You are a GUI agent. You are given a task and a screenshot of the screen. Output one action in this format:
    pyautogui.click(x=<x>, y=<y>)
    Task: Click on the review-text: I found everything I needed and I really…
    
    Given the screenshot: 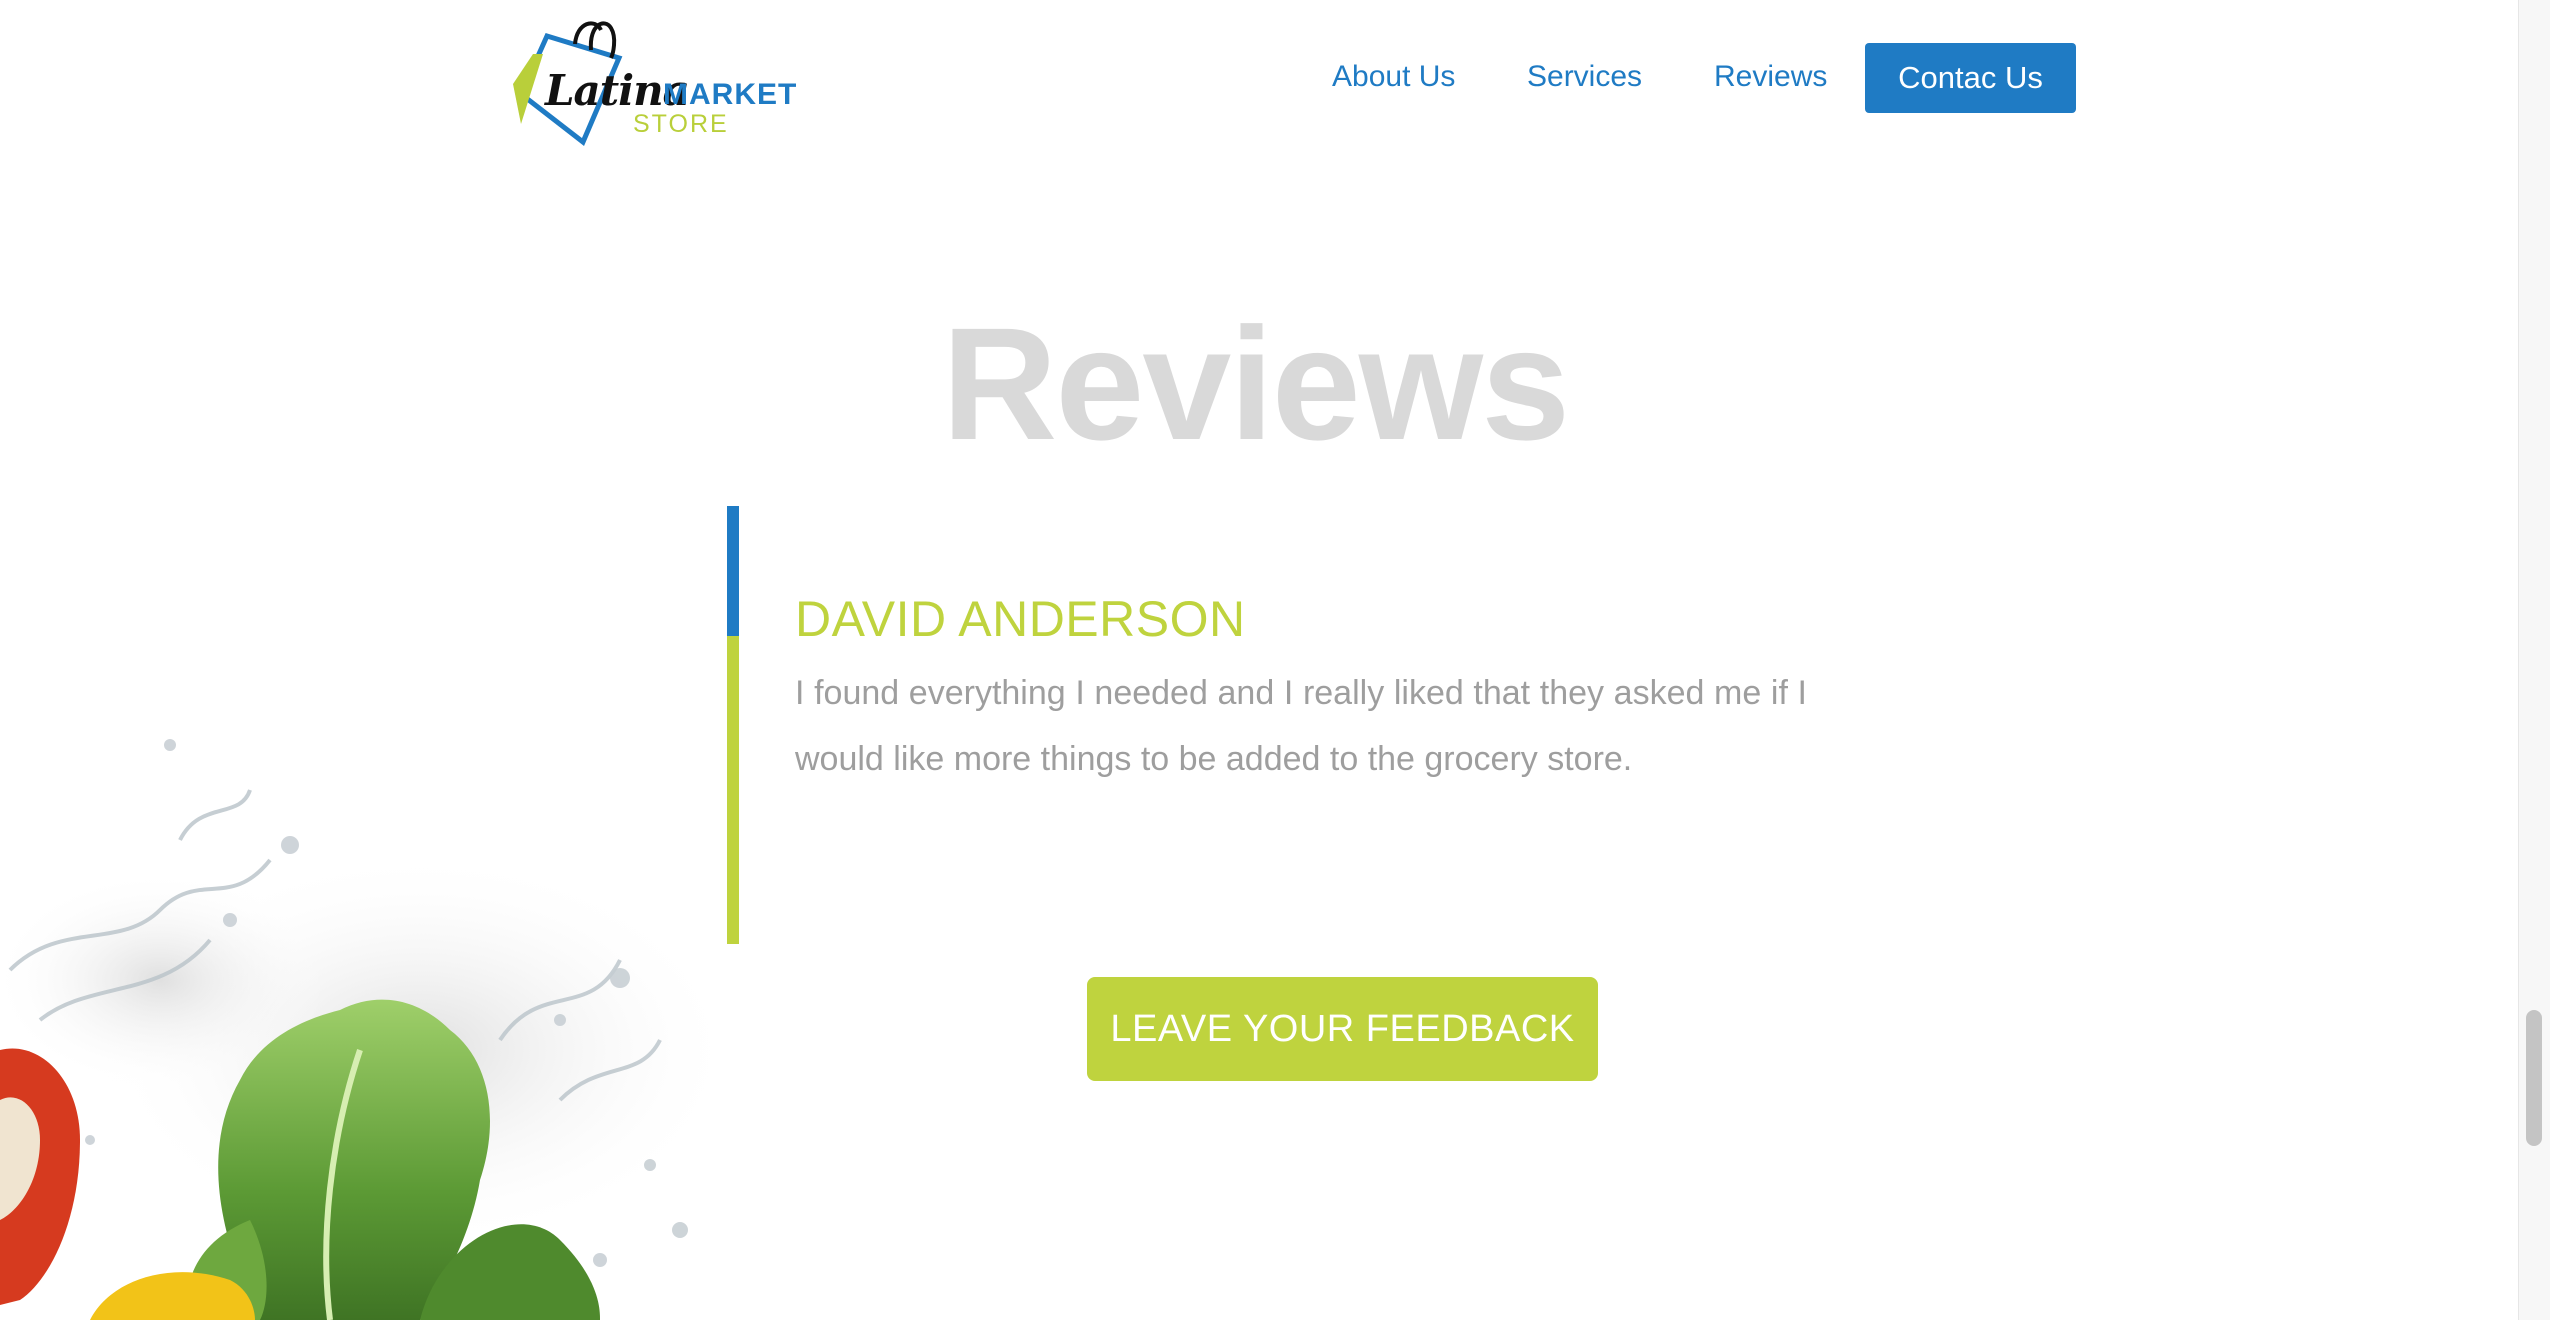 What is the action you would take?
    pyautogui.click(x=1301, y=726)
    